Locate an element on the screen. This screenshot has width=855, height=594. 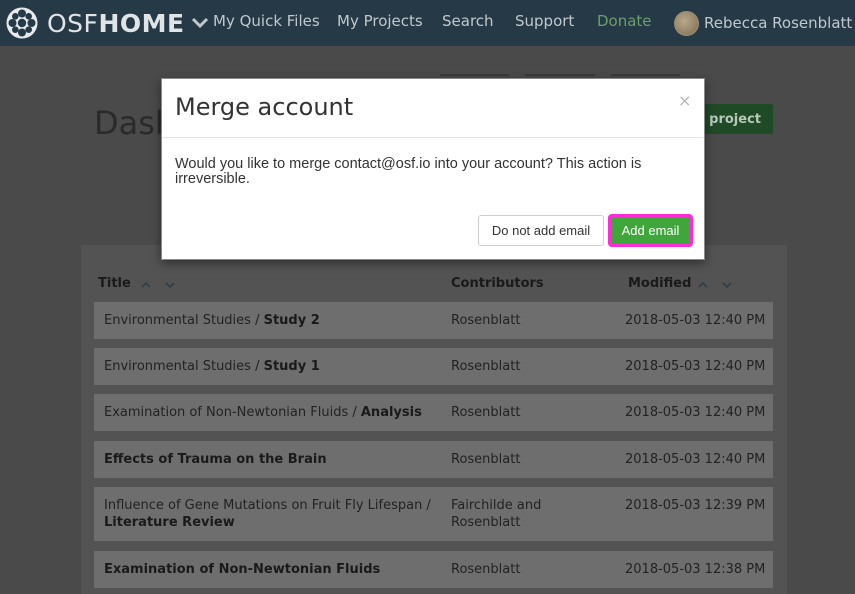
avatar is located at coordinates (686, 23).